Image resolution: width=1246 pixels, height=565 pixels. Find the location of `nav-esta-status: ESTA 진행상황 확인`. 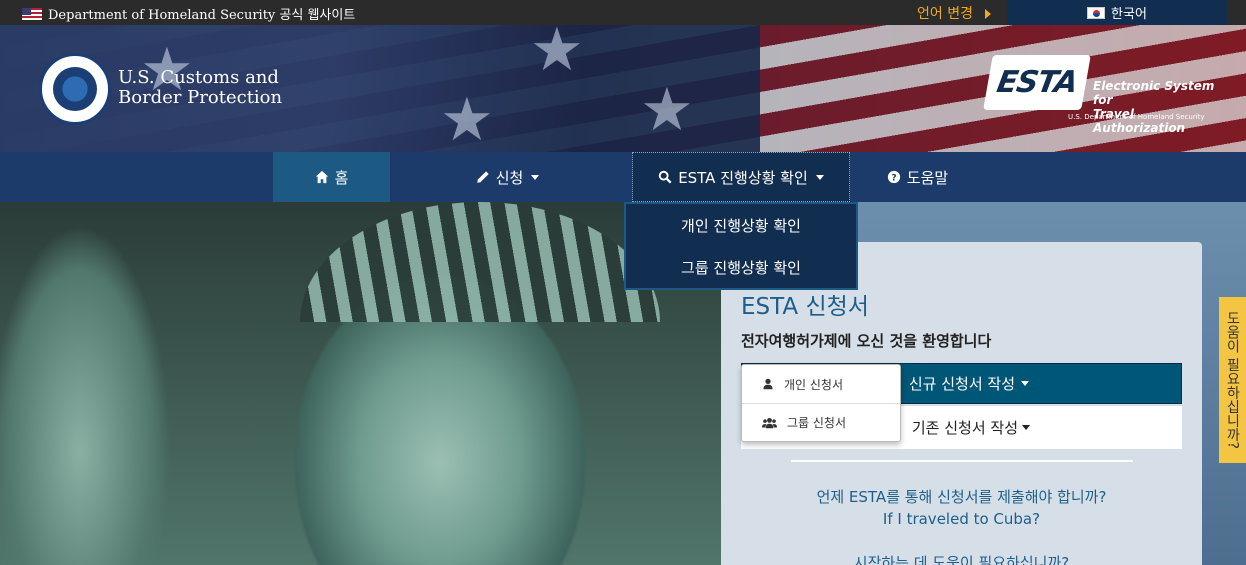

nav-esta-status: ESTA 진행상황 확인 is located at coordinates (741, 177).